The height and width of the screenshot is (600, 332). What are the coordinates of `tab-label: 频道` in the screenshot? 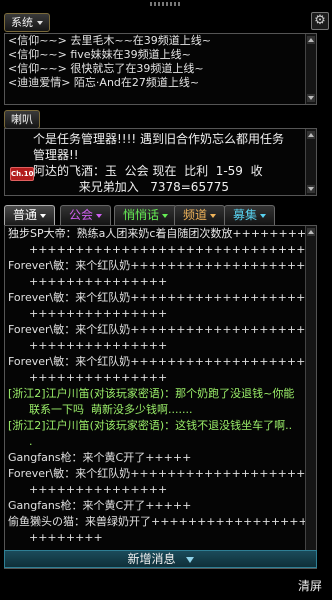 It's located at (195, 215).